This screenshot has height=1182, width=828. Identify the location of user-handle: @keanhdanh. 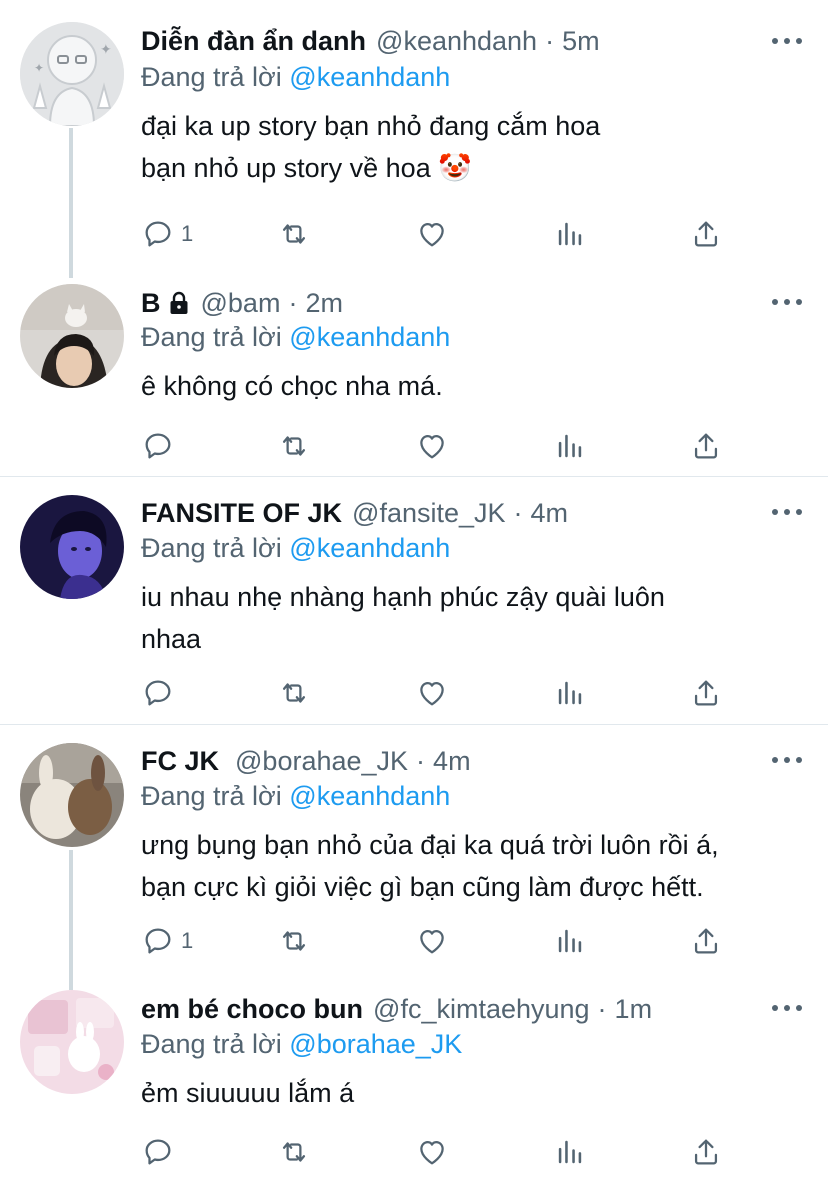
(456, 41).